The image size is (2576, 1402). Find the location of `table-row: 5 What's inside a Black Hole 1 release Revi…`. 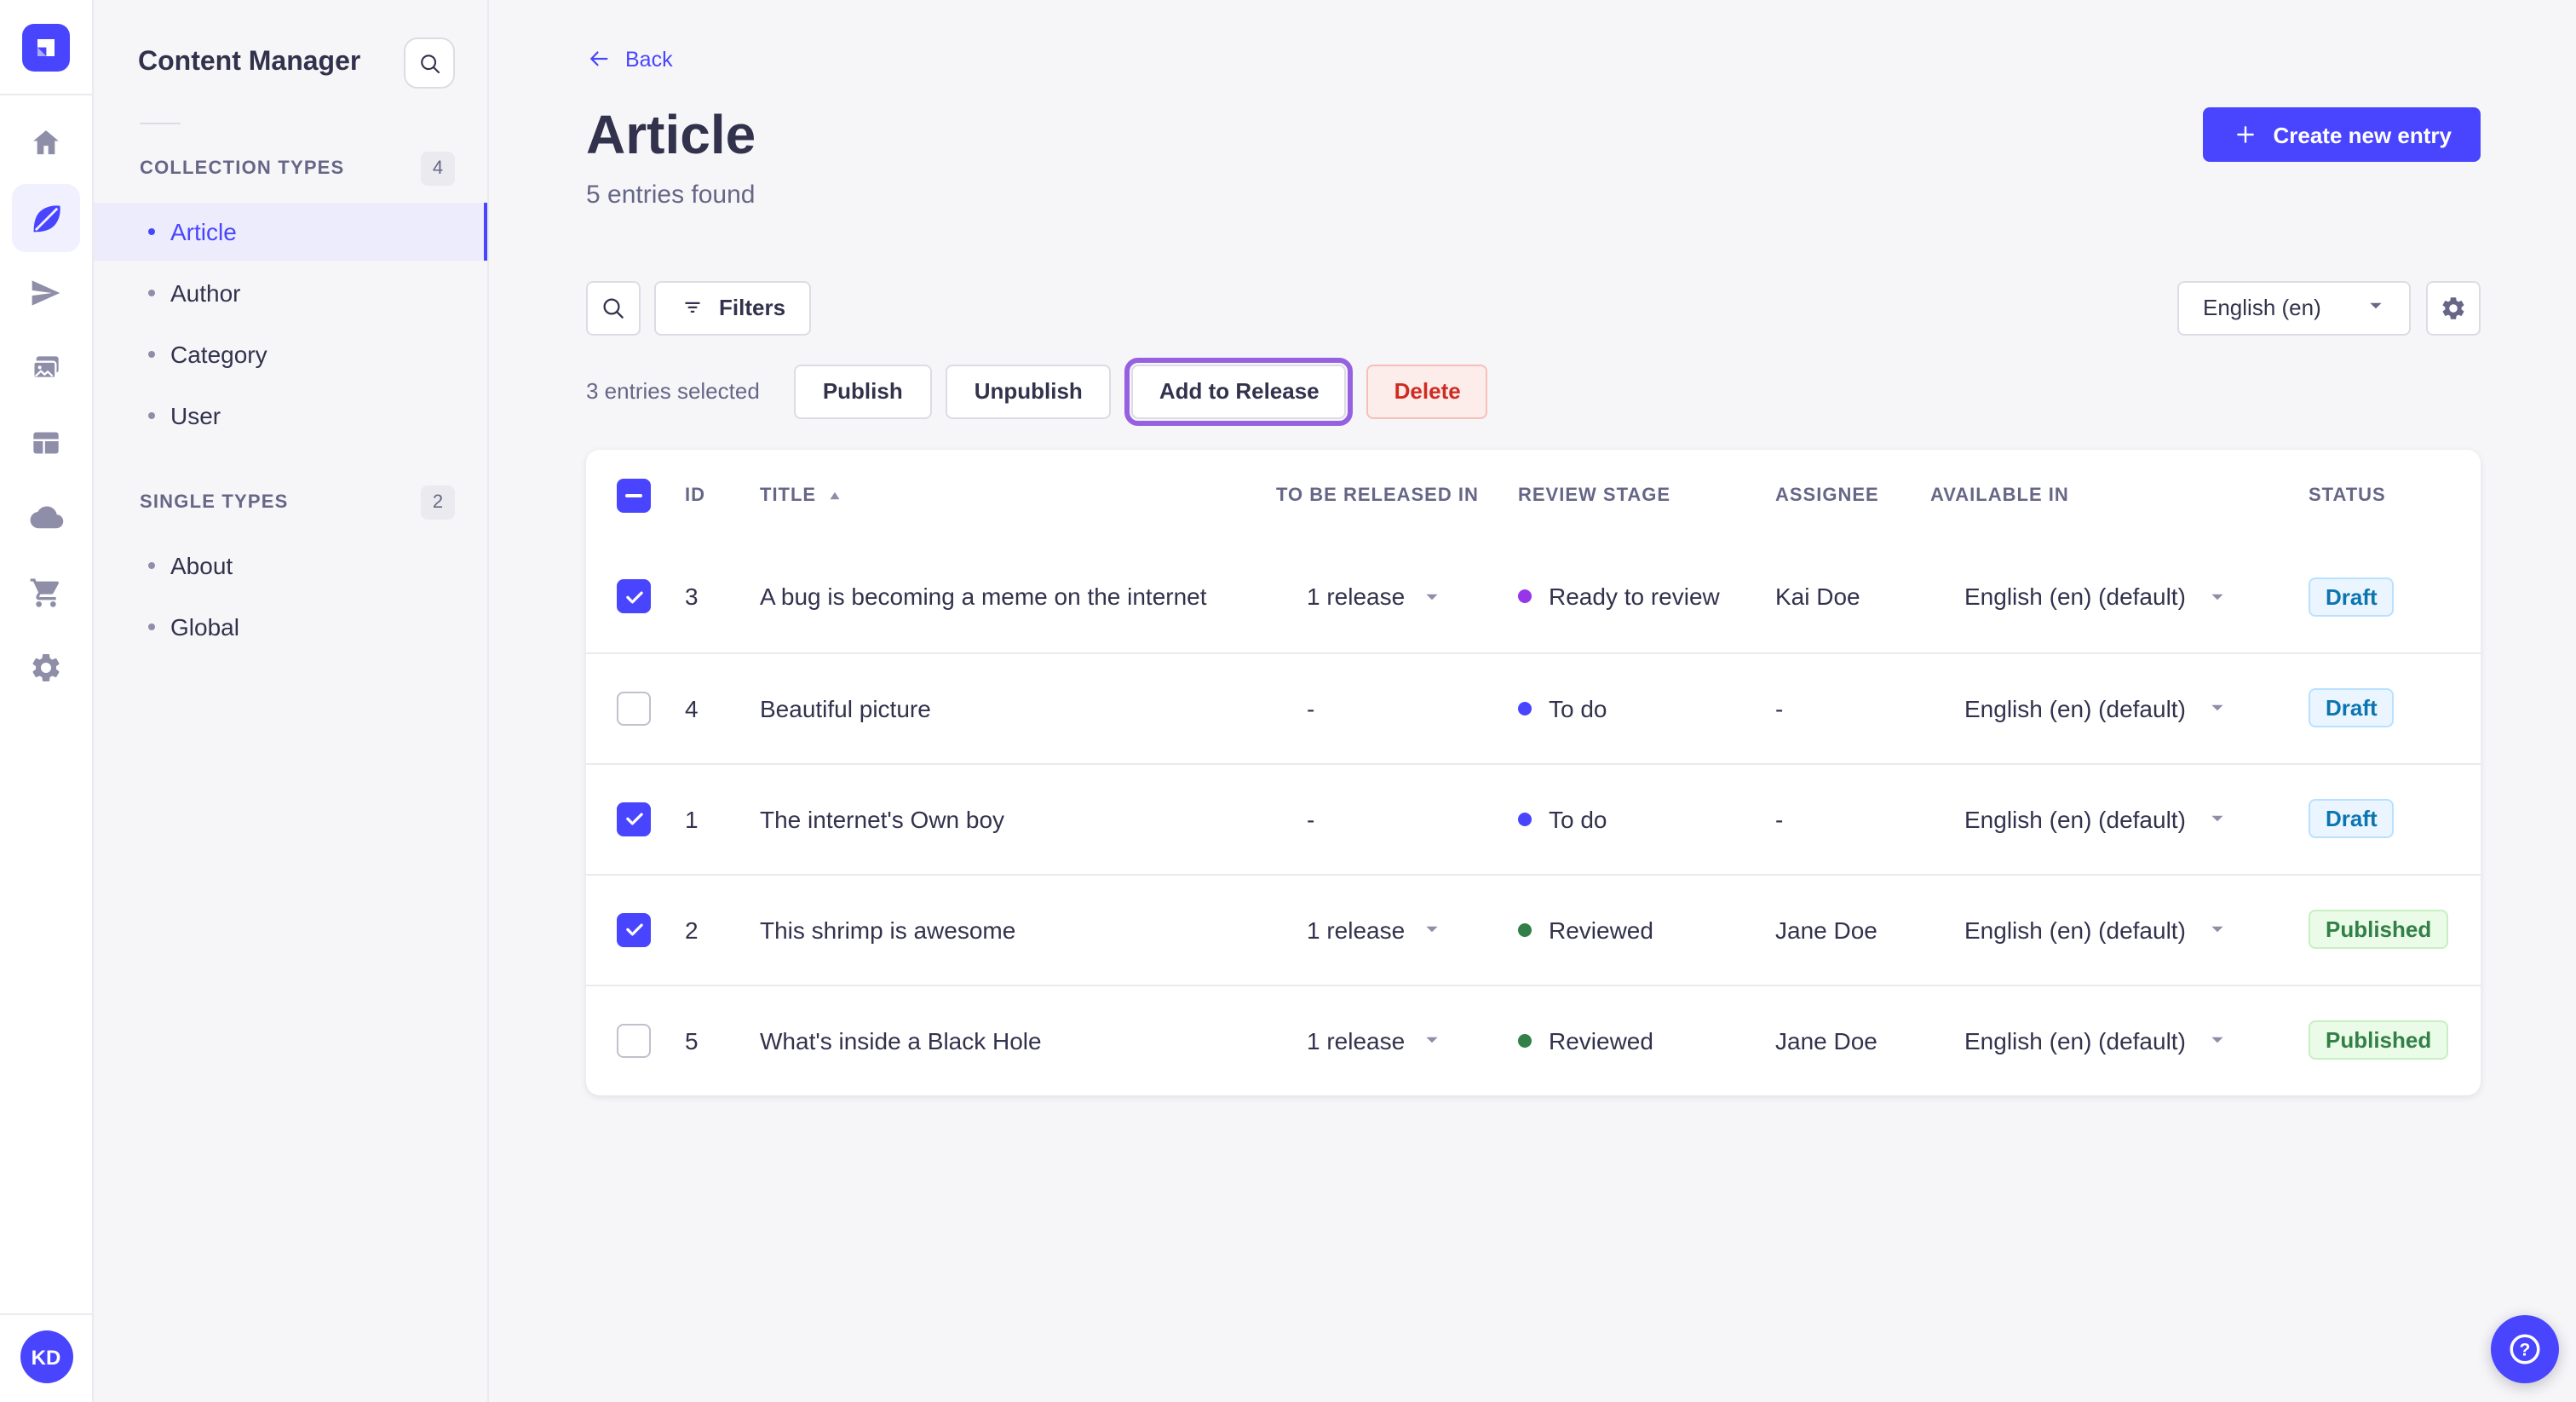

table-row: 5 What's inside a Black Hole 1 release Revi… is located at coordinates (1534, 1039).